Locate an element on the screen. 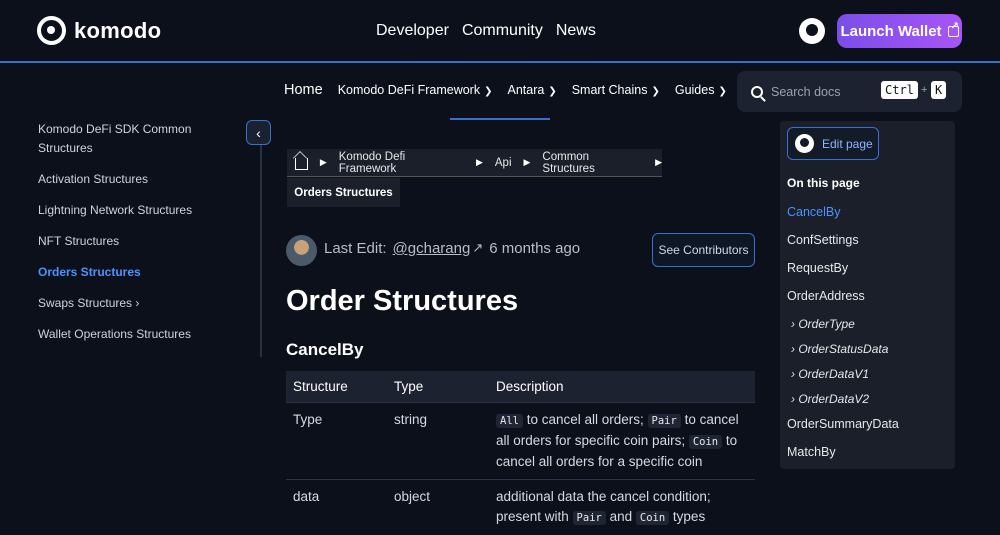 This screenshot has width=1000, height=535. table-cell: data is located at coordinates (336, 506).